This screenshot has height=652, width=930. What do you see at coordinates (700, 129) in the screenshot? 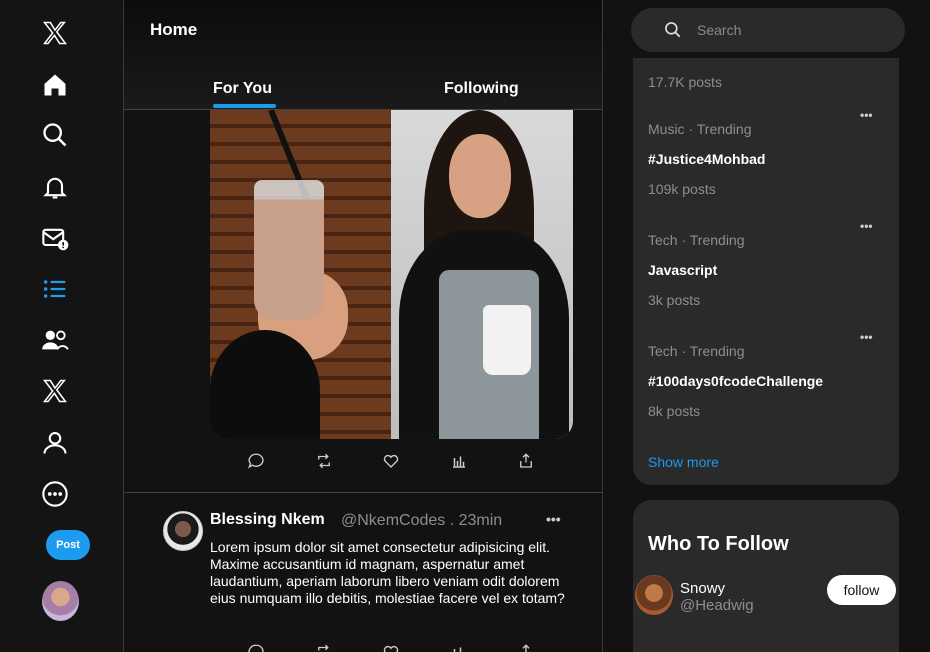
I see `trend-category: Music · Trending` at bounding box center [700, 129].